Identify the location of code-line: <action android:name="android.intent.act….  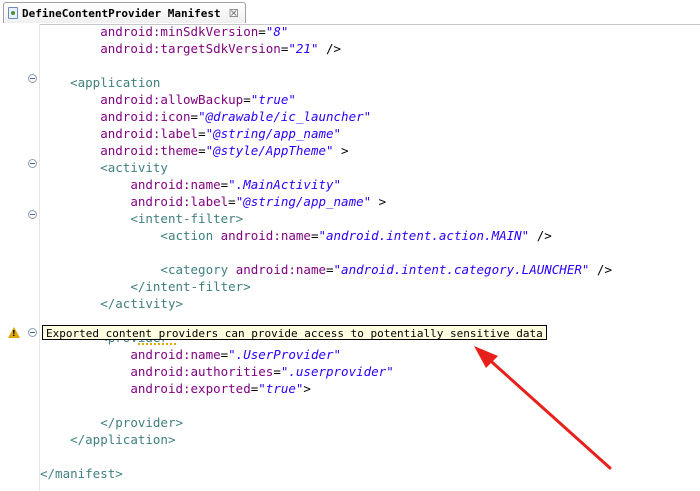
(296, 235).